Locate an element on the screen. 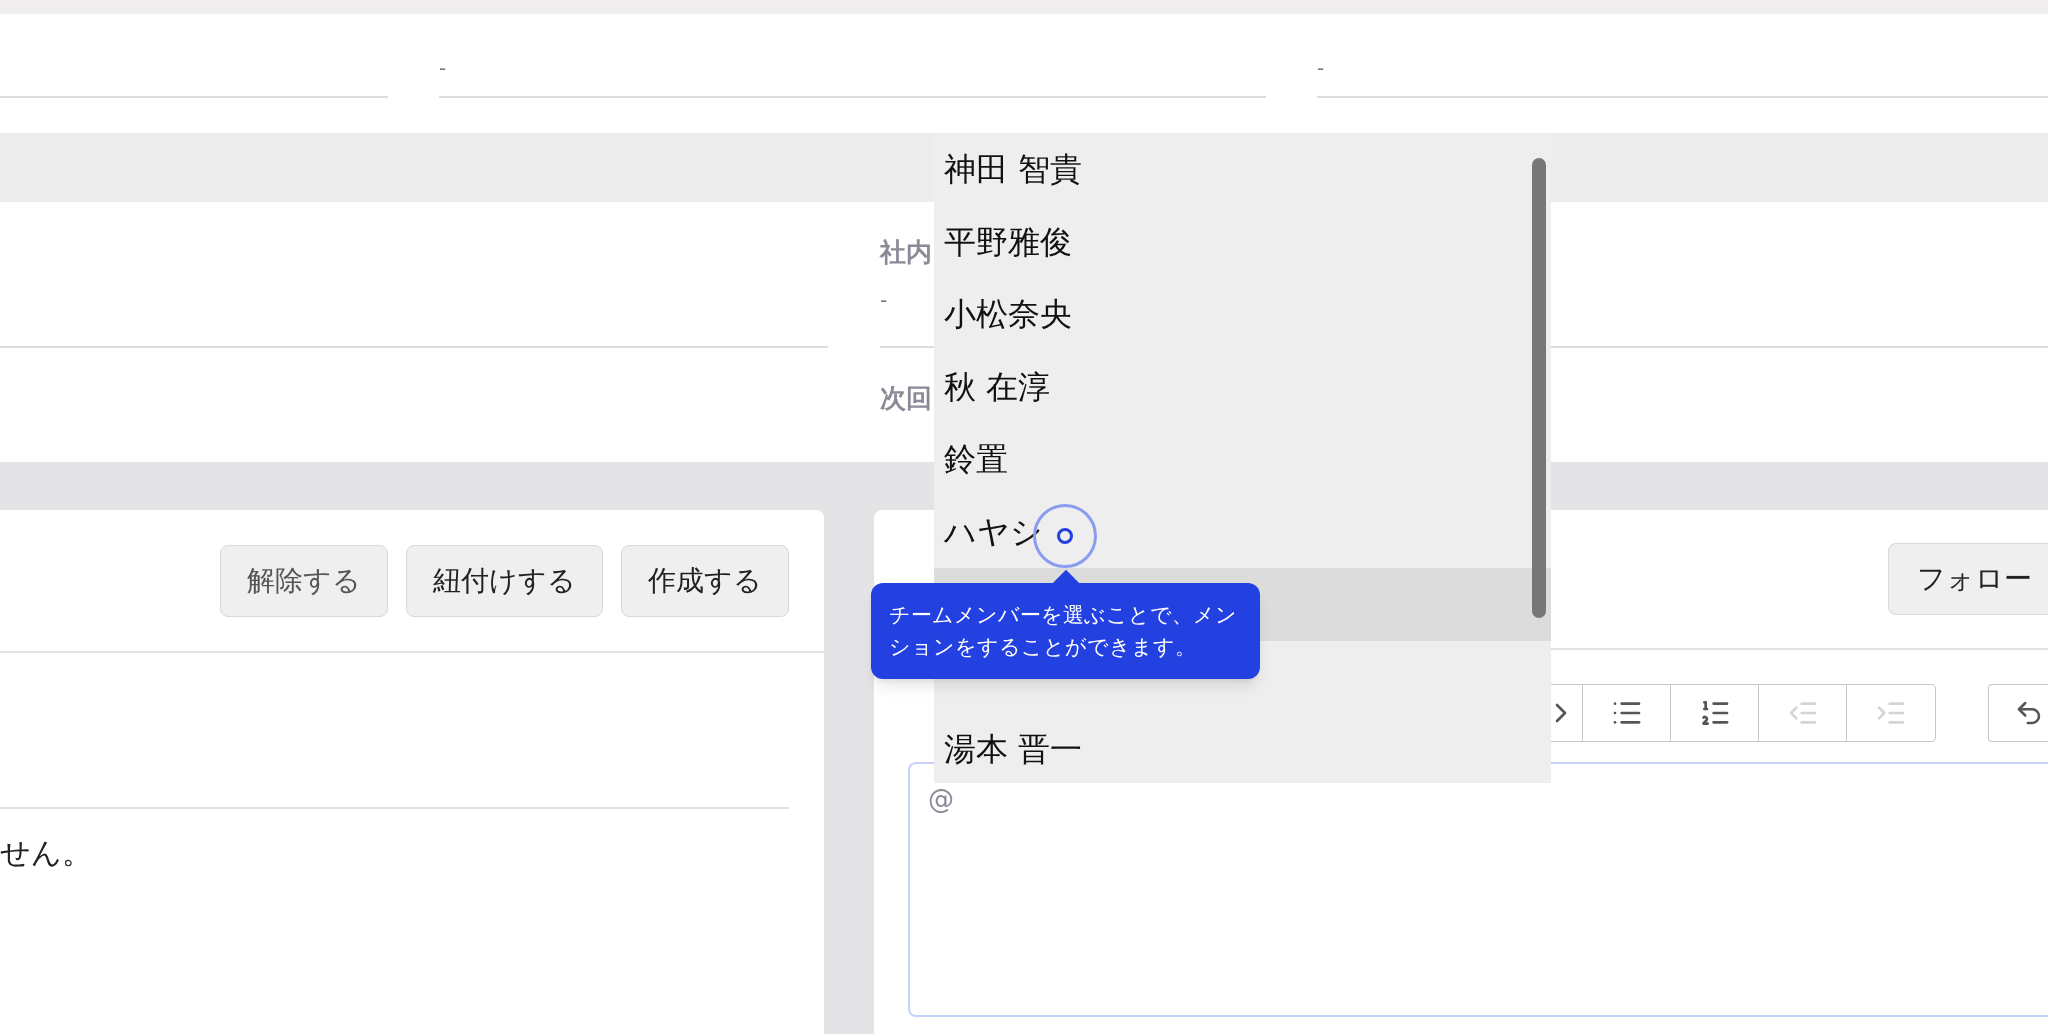 The height and width of the screenshot is (1034, 2048). member-option: 鈴置 is located at coordinates (1242, 459).